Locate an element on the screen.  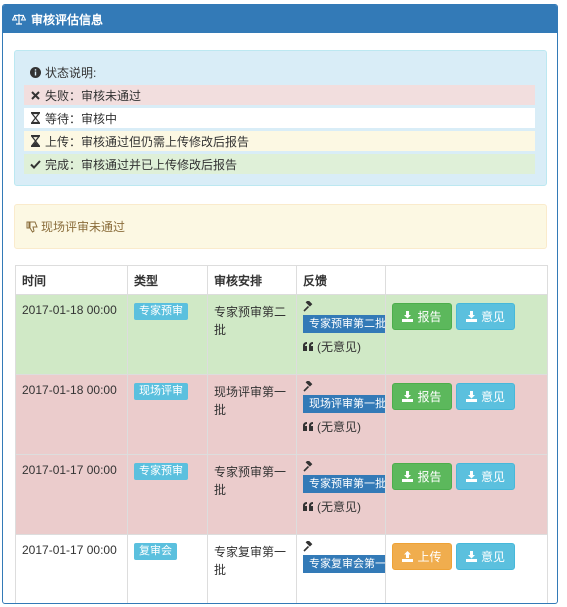
type-label: 复审会 is located at coordinates (155, 551).